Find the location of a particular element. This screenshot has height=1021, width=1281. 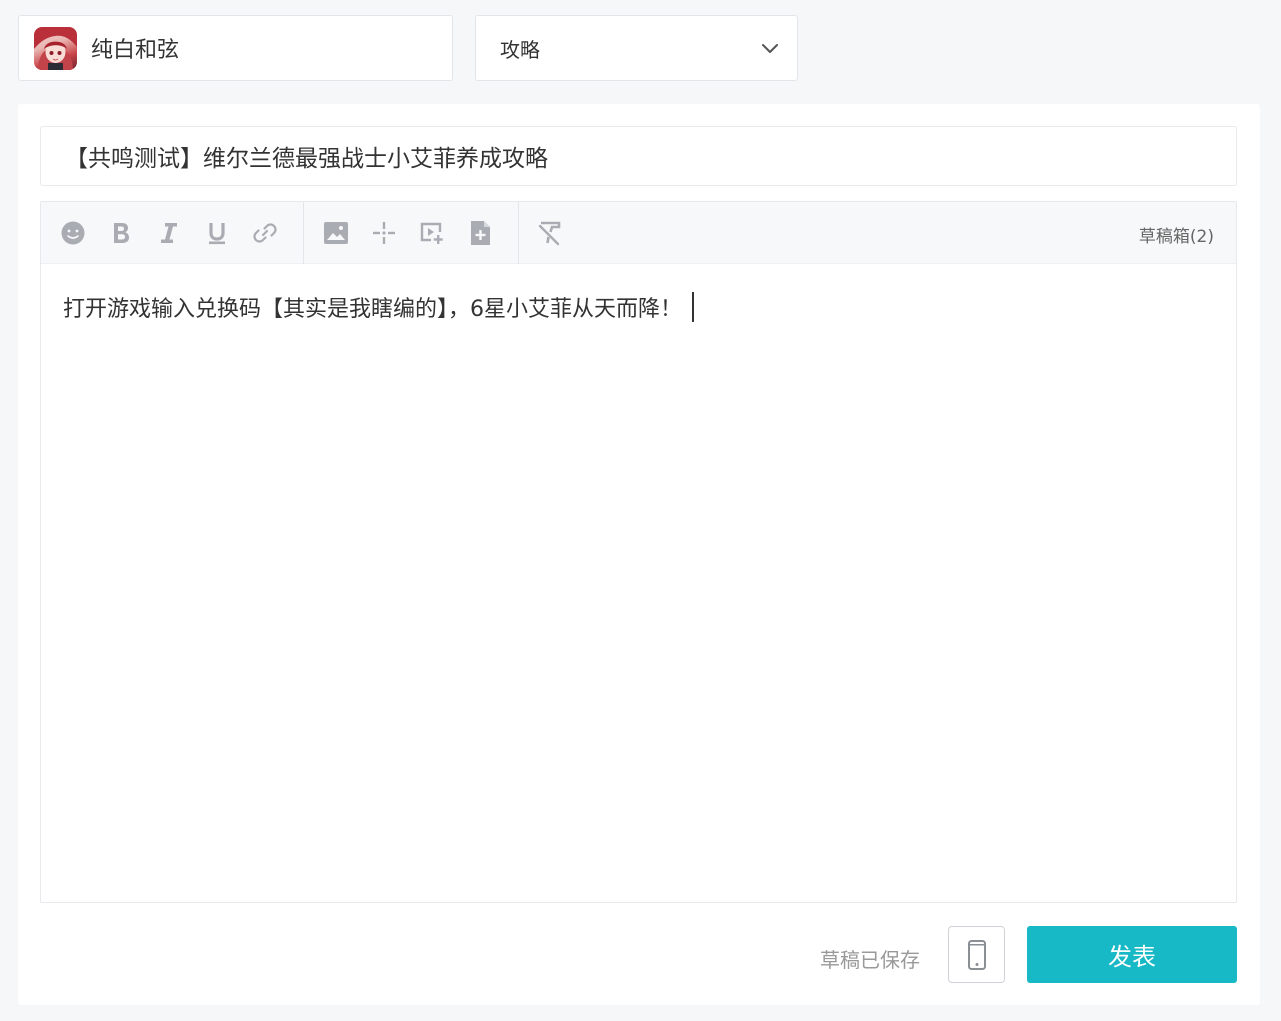

publish-button: 发表 is located at coordinates (1132, 954).